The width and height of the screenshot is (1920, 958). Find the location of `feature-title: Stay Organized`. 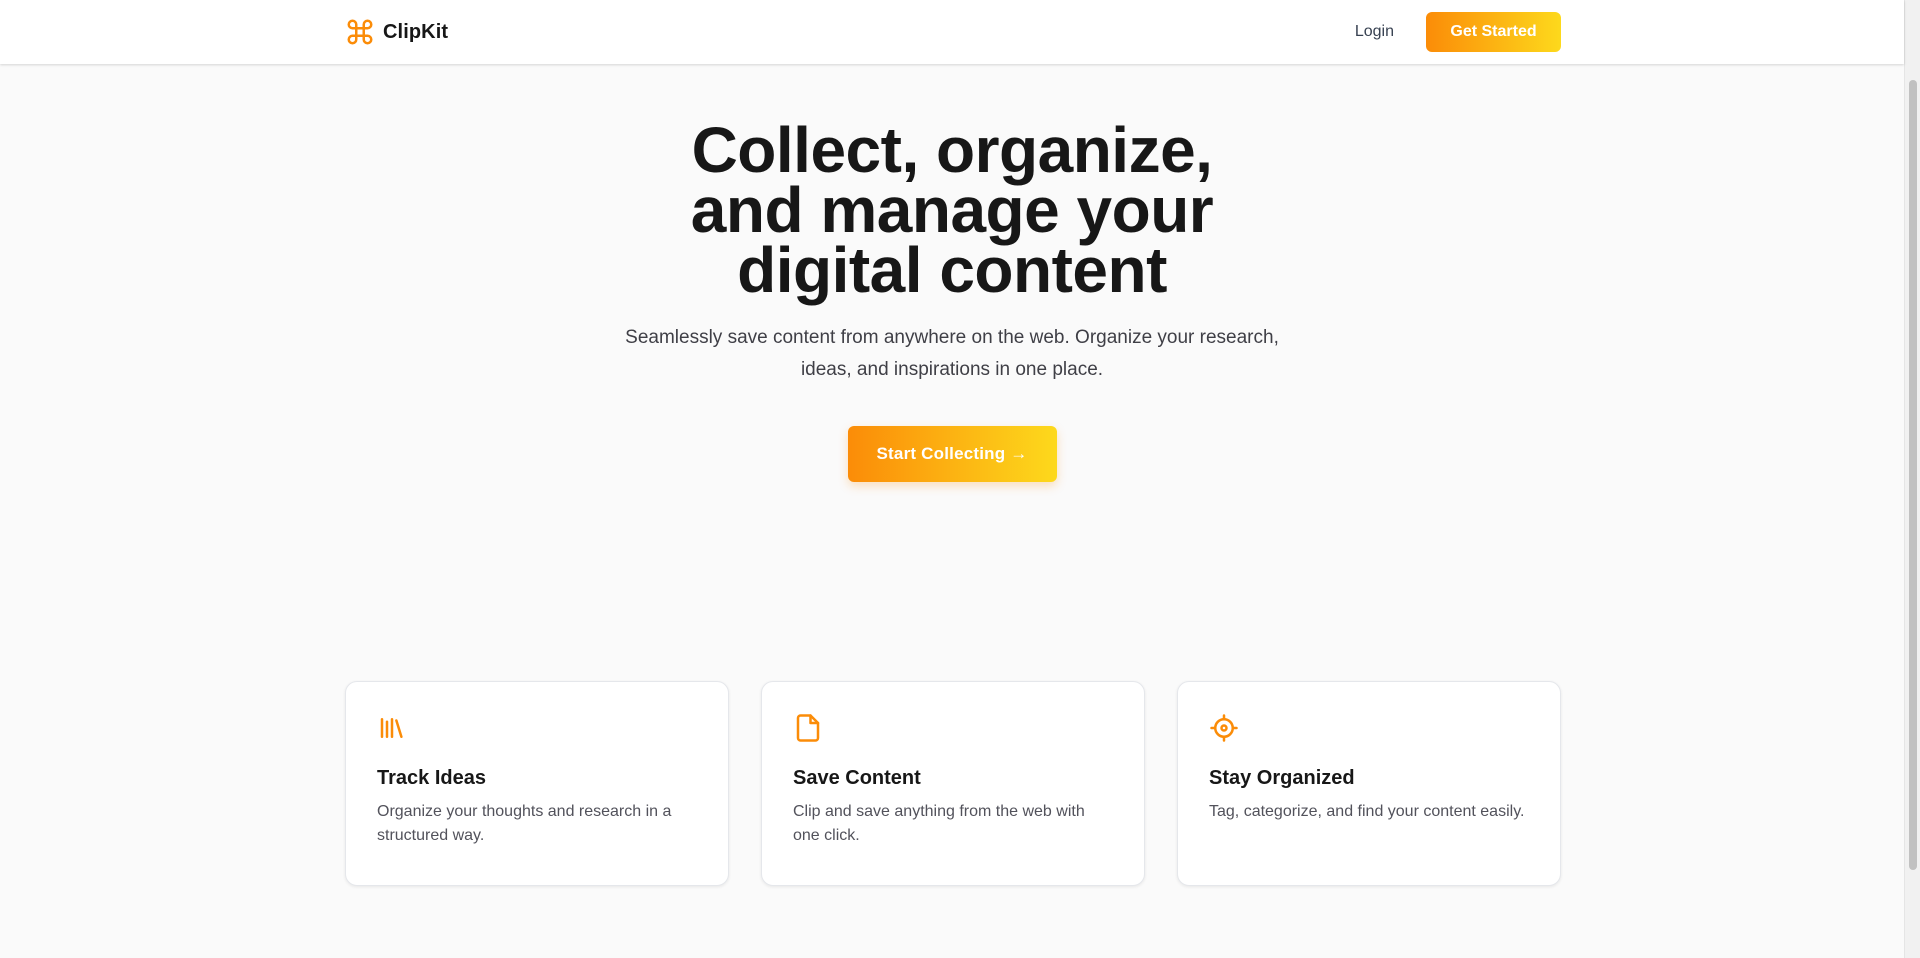

feature-title: Stay Organized is located at coordinates (1282, 778).